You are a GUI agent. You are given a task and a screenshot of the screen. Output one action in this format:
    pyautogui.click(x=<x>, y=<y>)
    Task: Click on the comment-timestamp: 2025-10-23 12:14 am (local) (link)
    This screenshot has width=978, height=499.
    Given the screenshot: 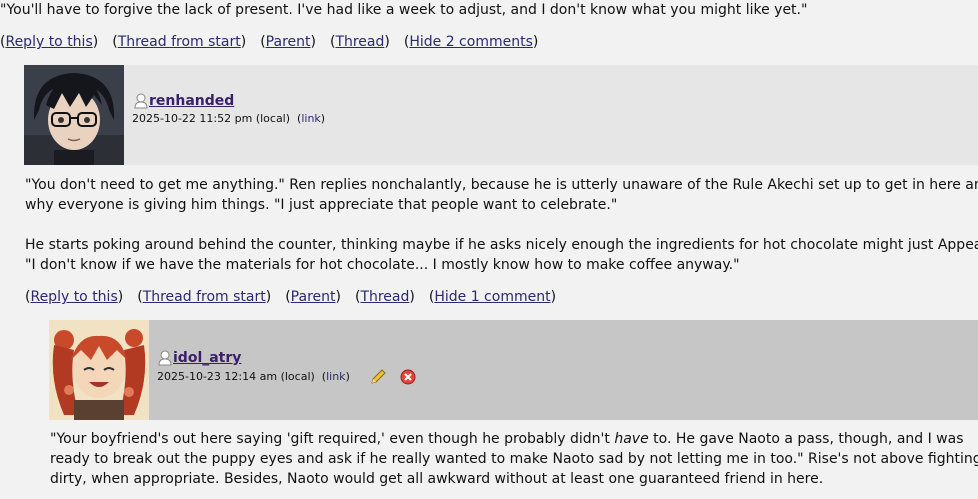 What is the action you would take?
    pyautogui.click(x=253, y=376)
    